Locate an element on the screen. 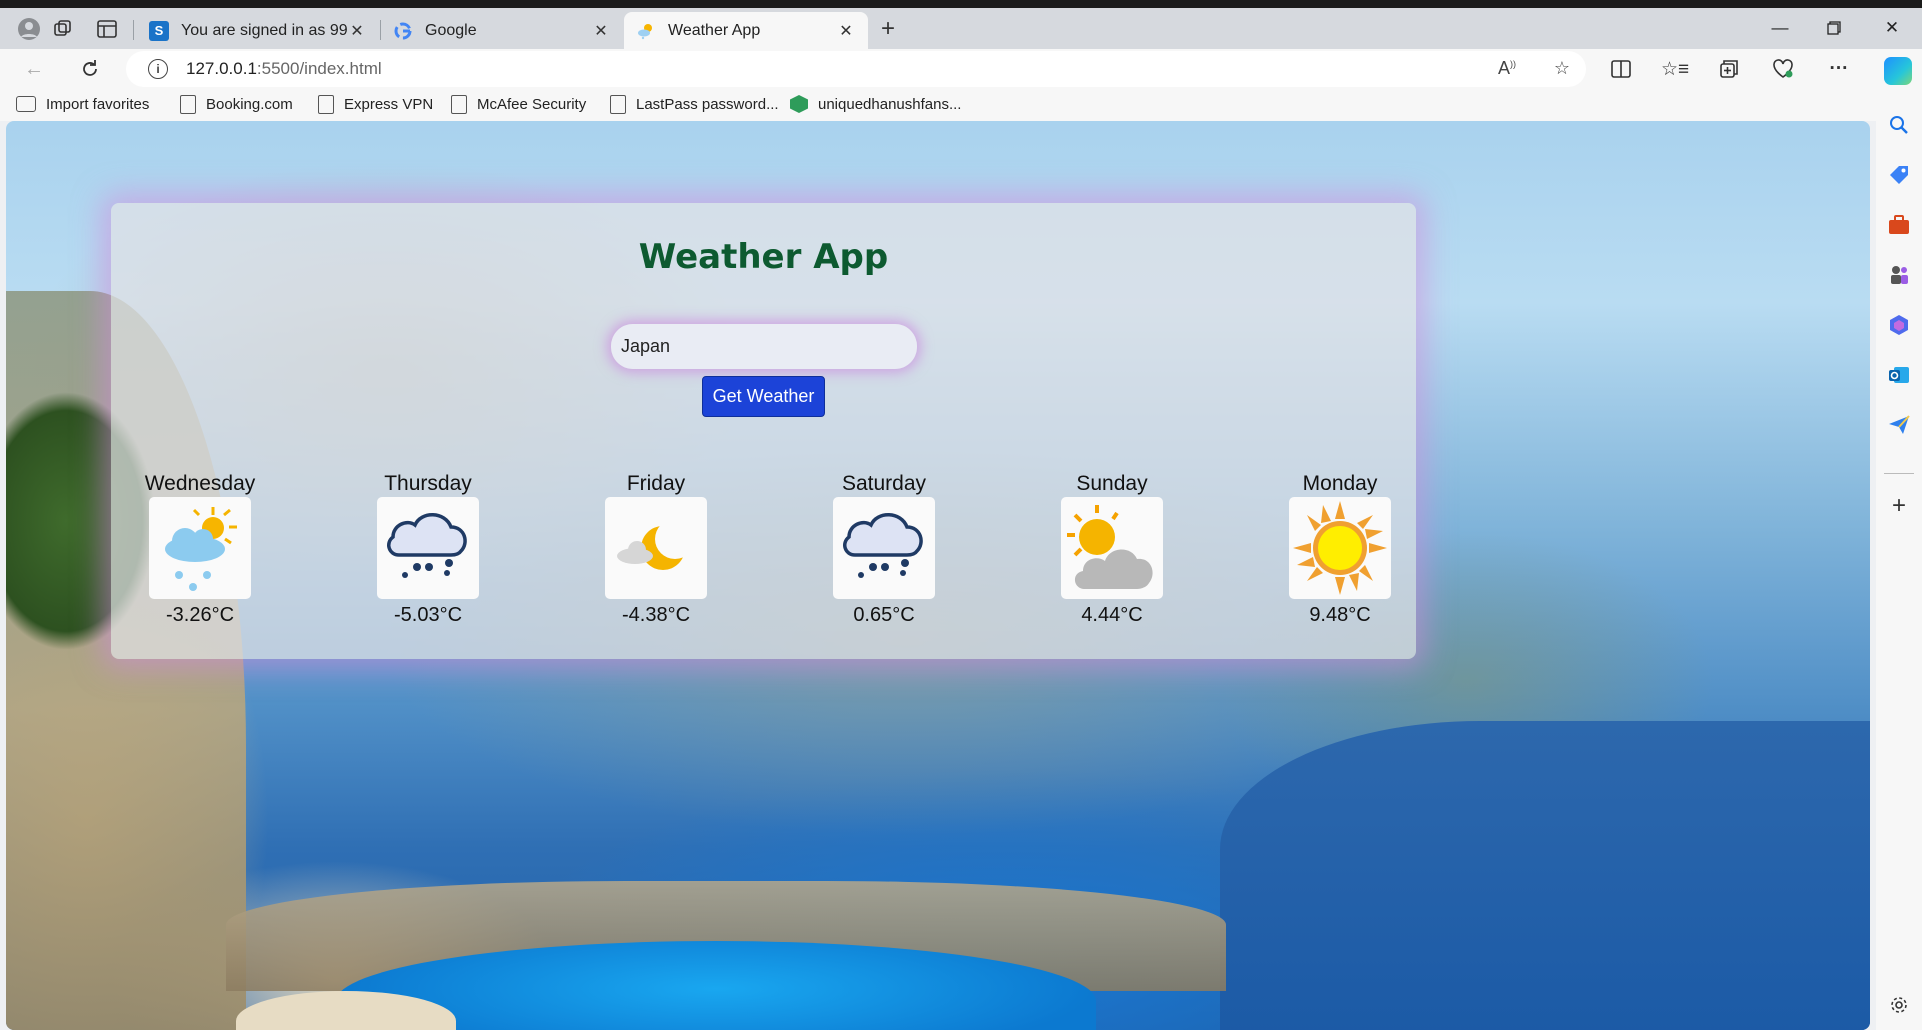  tab-title: Google is located at coordinates (451, 30).